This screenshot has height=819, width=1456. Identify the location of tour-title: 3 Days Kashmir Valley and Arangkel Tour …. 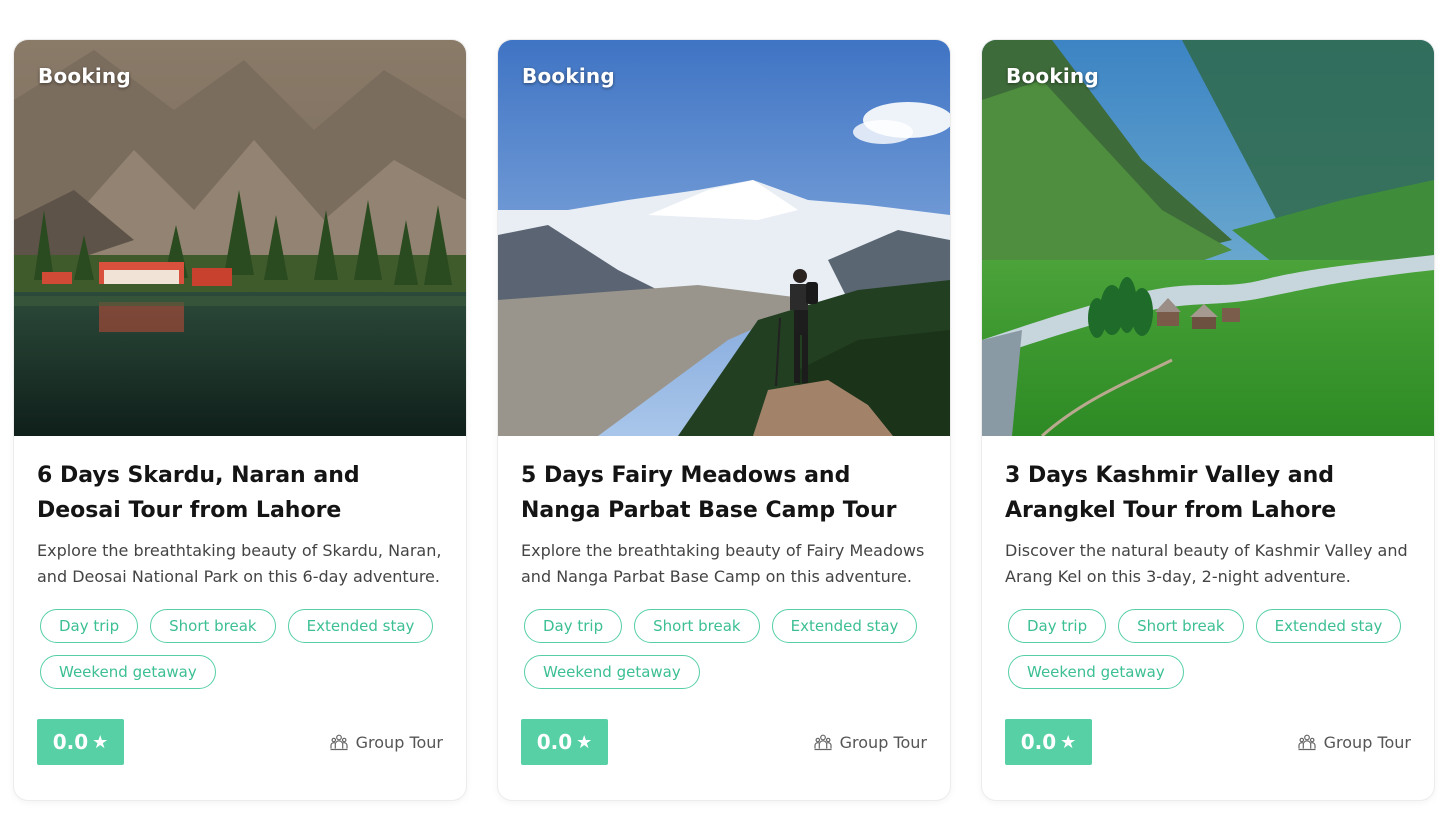
(1208, 493).